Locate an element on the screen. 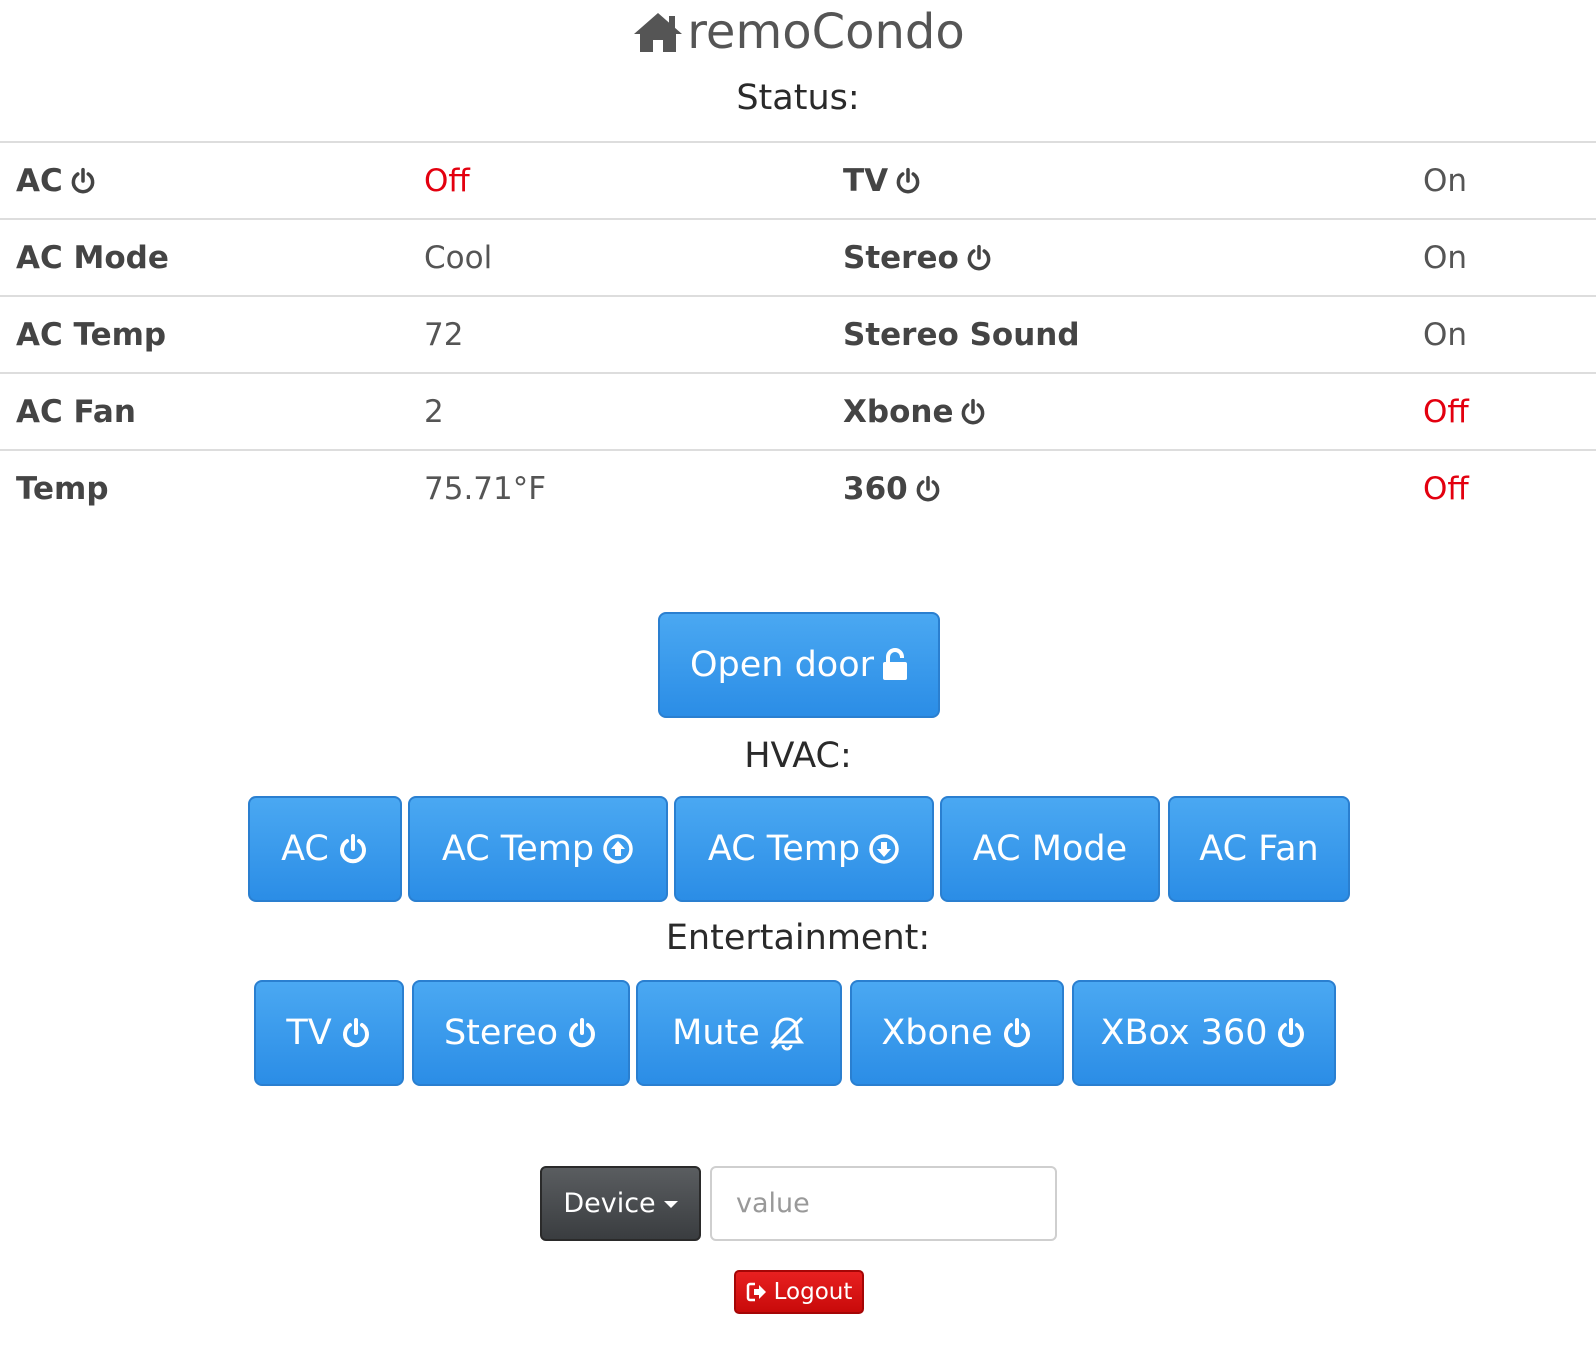  hvac-ac-power-button: AC is located at coordinates (325, 849).